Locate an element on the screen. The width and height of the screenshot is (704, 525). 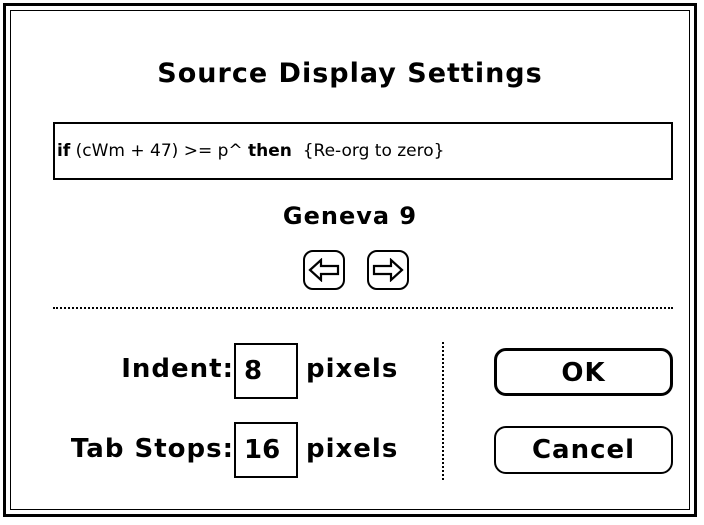
cancel-button: Cancel is located at coordinates (583, 450).